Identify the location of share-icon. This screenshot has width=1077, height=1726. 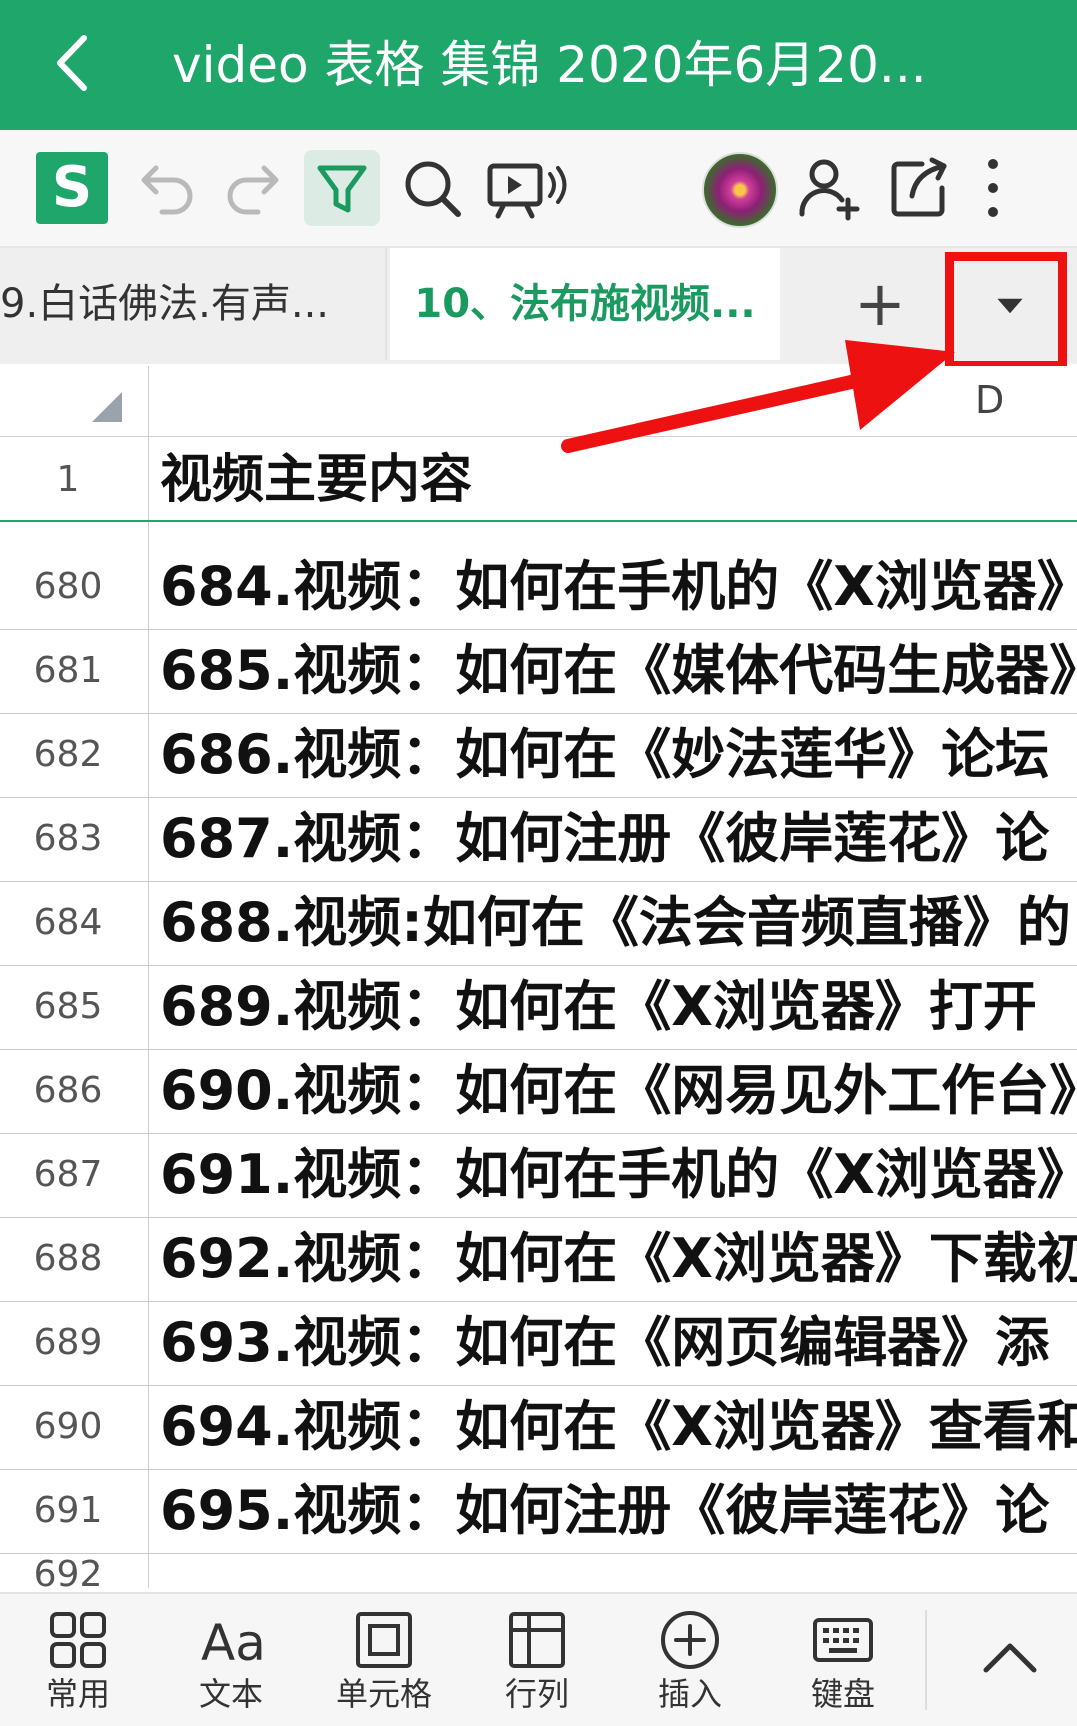
(919, 187).